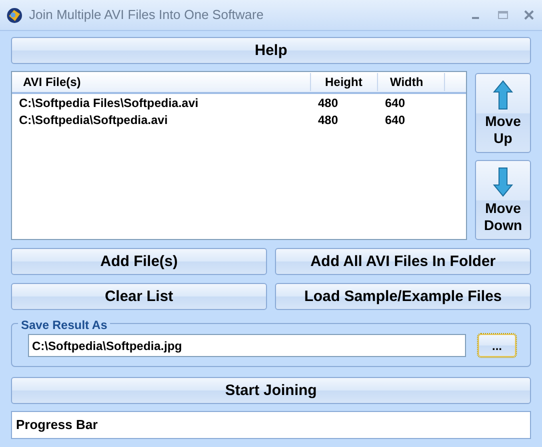  I want to click on close-icon, so click(529, 15).